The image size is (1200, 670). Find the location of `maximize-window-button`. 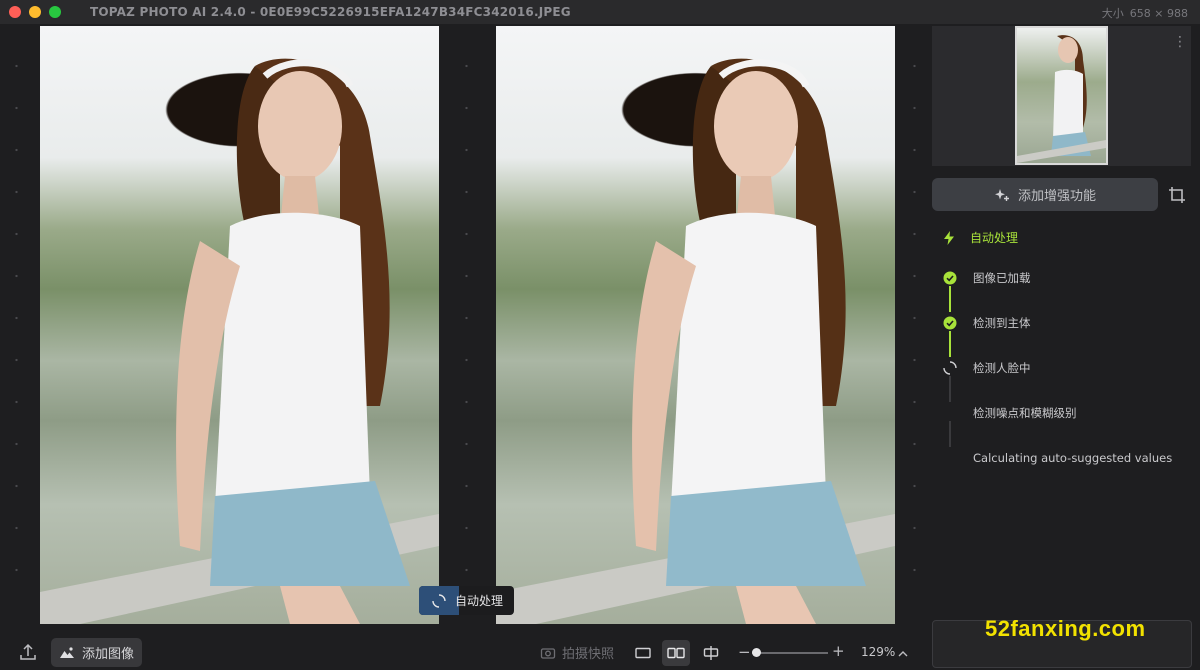

maximize-window-button is located at coordinates (55, 12).